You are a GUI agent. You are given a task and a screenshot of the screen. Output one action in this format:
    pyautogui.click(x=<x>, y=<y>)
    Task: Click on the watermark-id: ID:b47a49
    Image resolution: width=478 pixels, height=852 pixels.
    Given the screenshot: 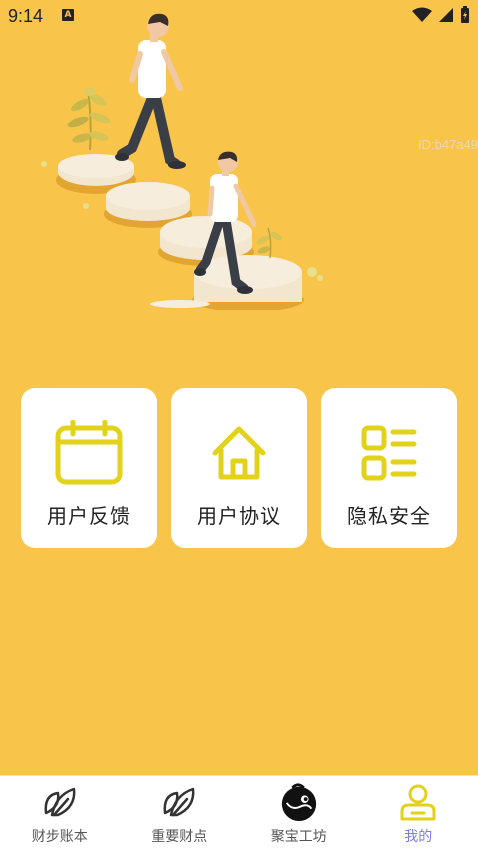 What is the action you would take?
    pyautogui.click(x=448, y=144)
    